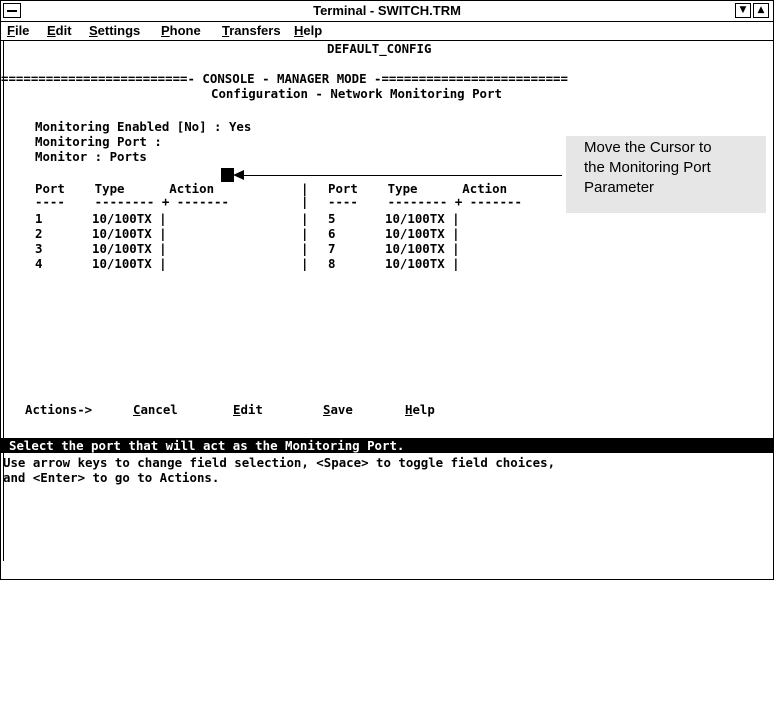  I want to click on callout-arrow-line, so click(403, 175).